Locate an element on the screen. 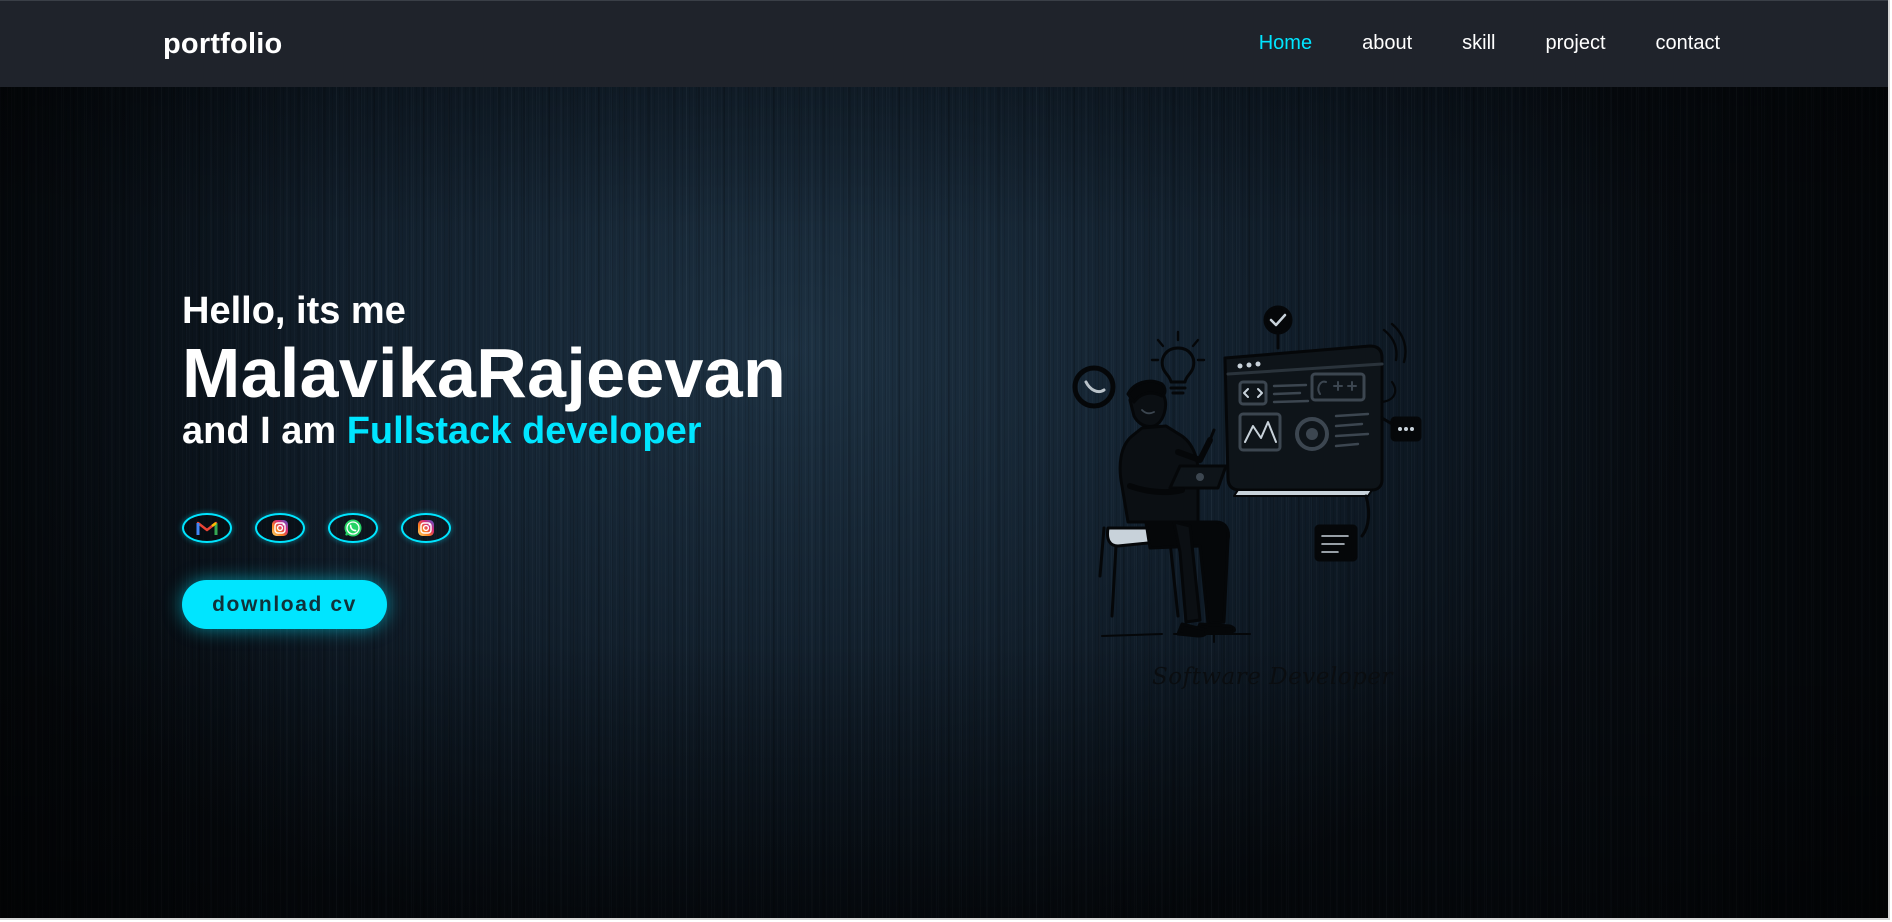  gmail-icon is located at coordinates (207, 528).